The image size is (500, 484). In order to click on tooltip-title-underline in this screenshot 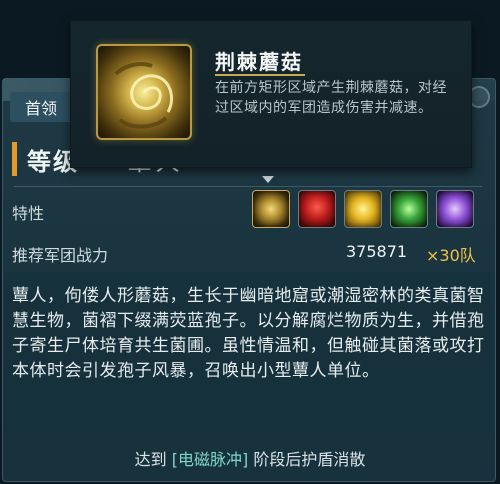, I will do `click(260, 75)`.